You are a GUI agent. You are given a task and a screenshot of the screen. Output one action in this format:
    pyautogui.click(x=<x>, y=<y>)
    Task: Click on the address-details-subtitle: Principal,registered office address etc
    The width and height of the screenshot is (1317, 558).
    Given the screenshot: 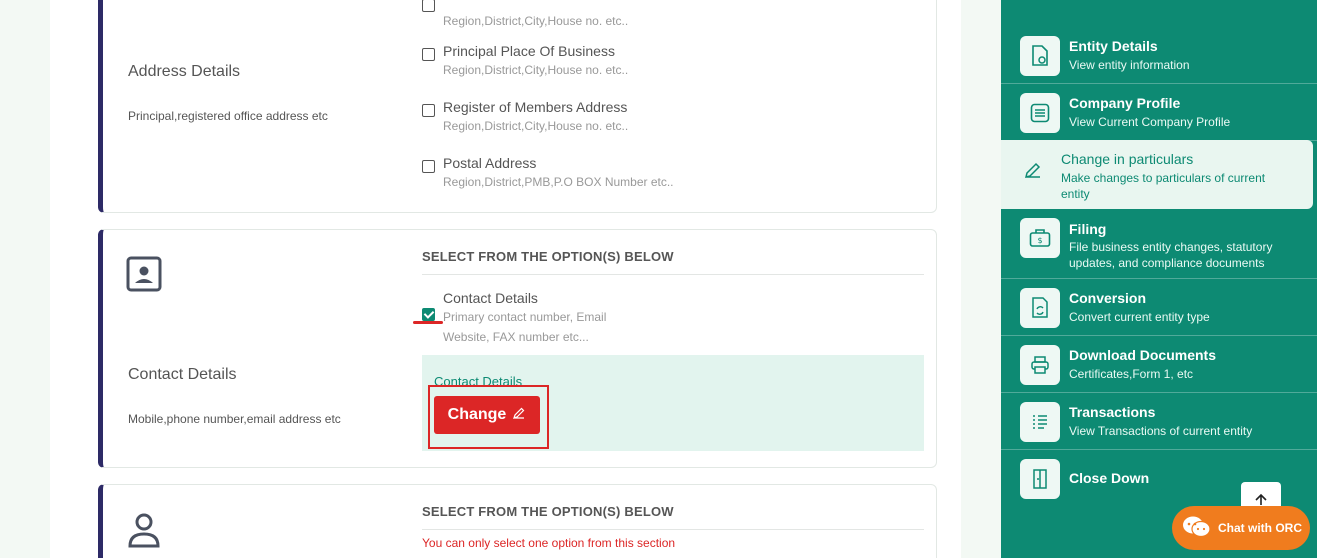 What is the action you would take?
    pyautogui.click(x=228, y=116)
    